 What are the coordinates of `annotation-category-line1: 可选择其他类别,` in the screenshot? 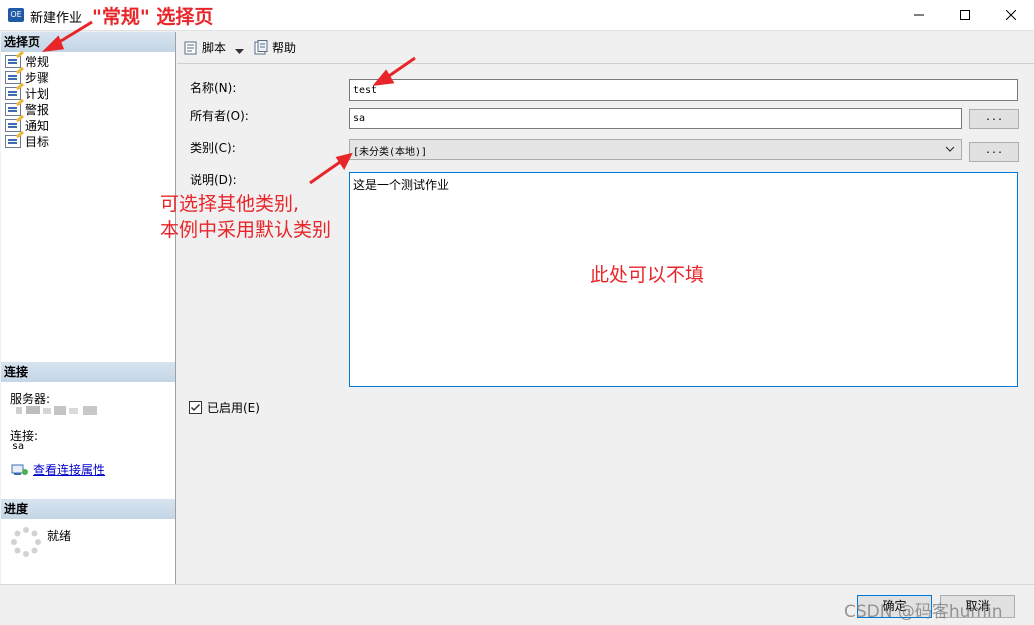 It's located at (230, 204).